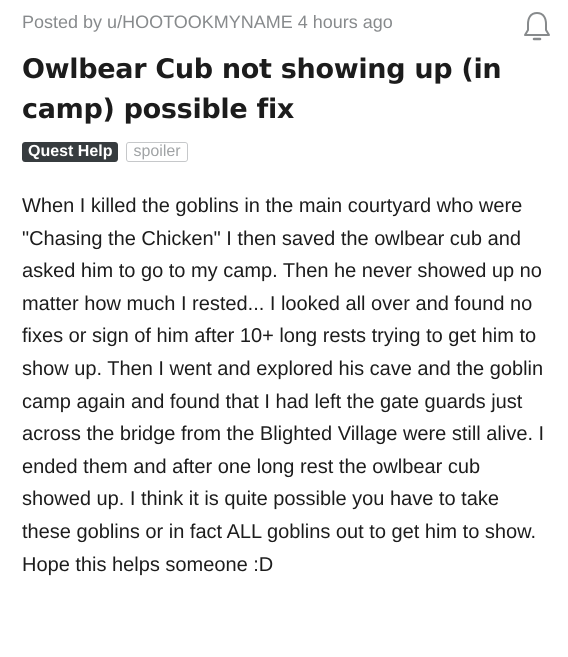  What do you see at coordinates (537, 26) in the screenshot?
I see `notification-bell-icon` at bounding box center [537, 26].